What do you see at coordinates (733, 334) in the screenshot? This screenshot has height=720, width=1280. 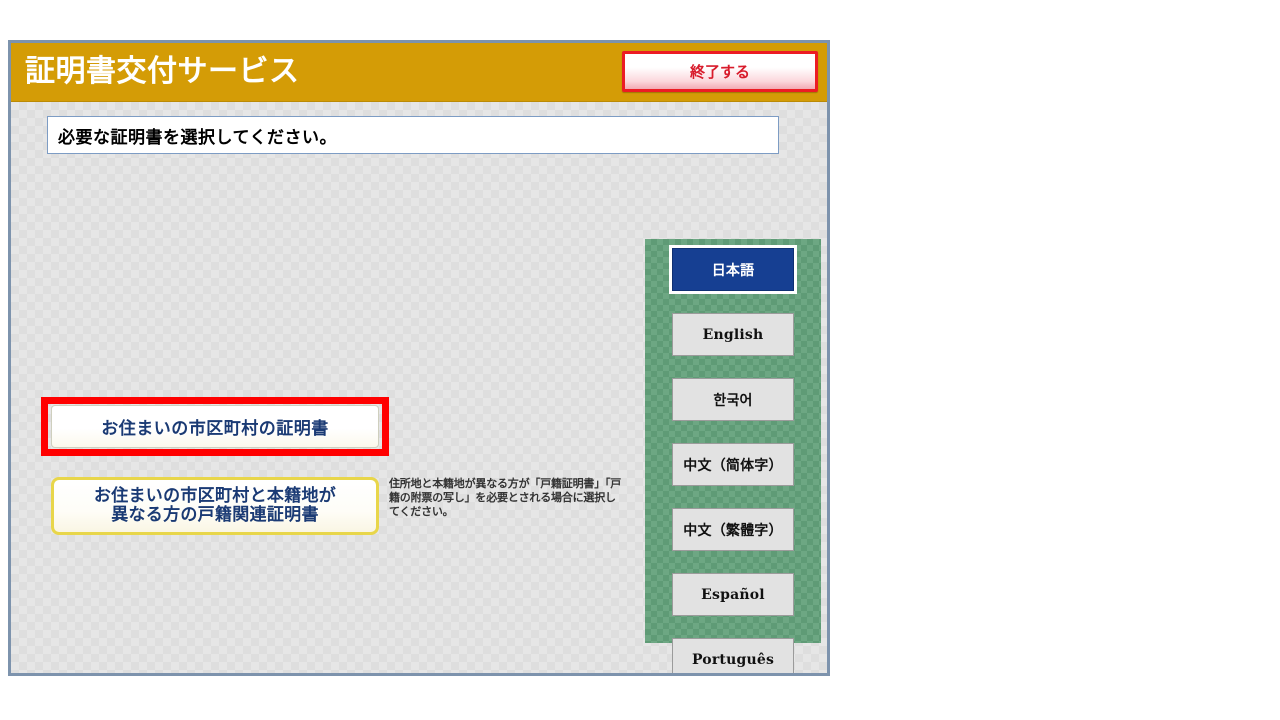 I see `language-button-1: English` at bounding box center [733, 334].